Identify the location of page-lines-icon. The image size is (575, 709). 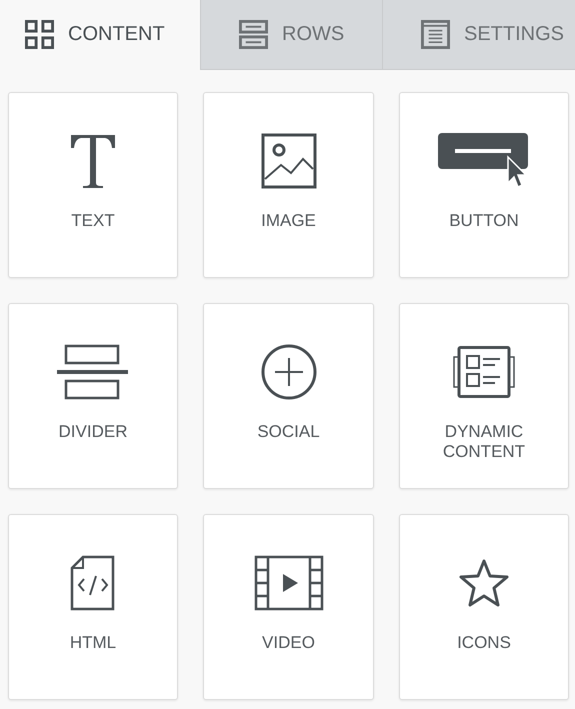
(435, 34).